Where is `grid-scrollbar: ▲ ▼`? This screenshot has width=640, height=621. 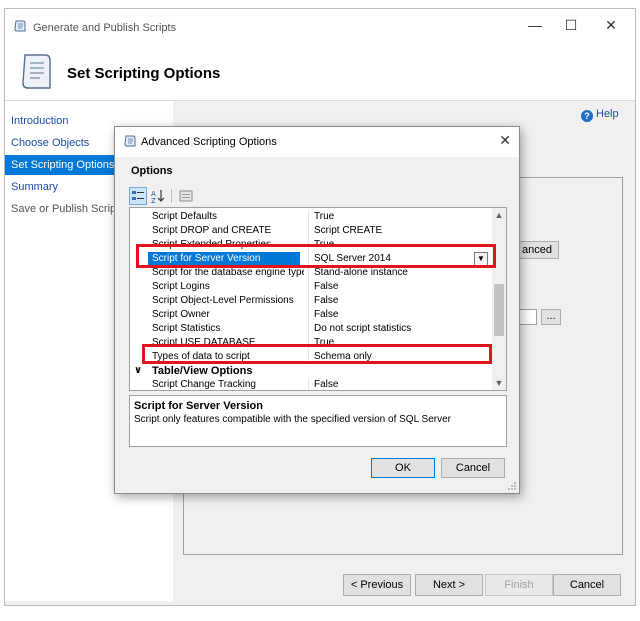
grid-scrollbar: ▲ ▼ is located at coordinates (499, 299).